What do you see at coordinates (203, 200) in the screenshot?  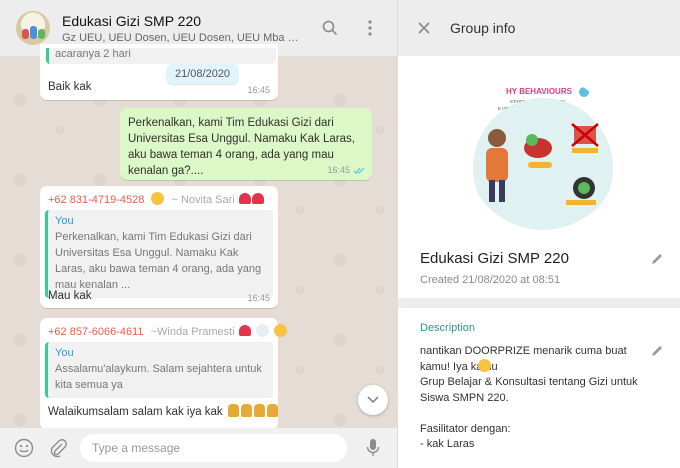 I see `sender-name: ~ Novita Sari` at bounding box center [203, 200].